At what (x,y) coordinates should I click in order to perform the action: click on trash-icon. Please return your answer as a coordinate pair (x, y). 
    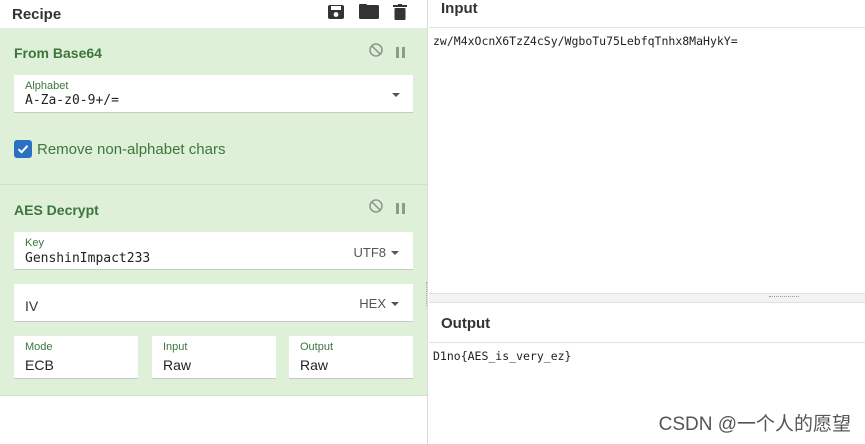
    Looking at the image, I should click on (400, 14).